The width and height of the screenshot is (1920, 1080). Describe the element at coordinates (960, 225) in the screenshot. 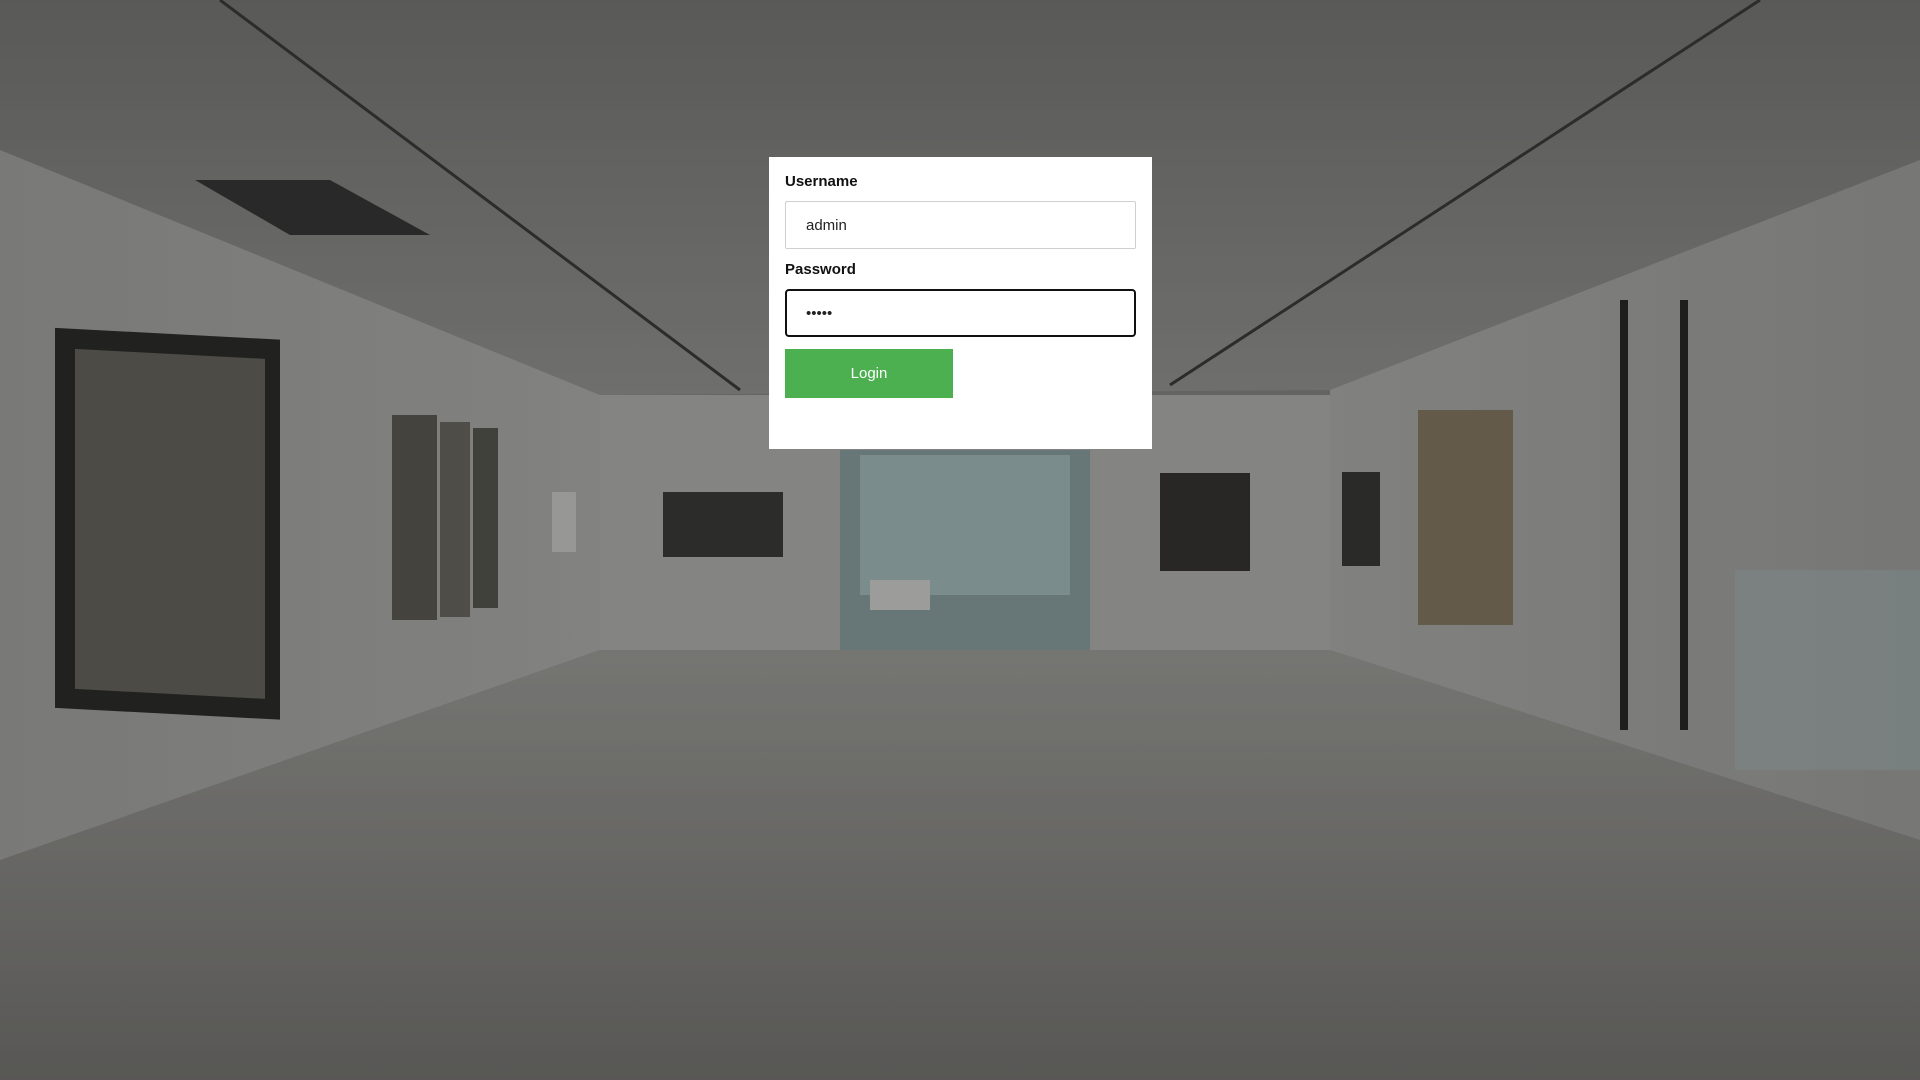

I see `username-input` at that location.